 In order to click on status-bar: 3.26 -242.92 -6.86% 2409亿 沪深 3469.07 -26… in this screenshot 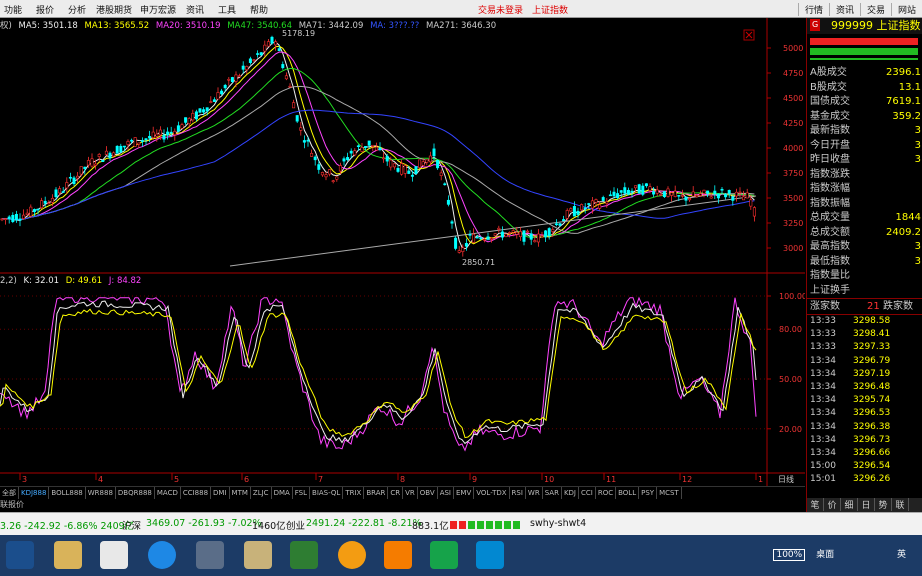, I will do `click(461, 523)`.